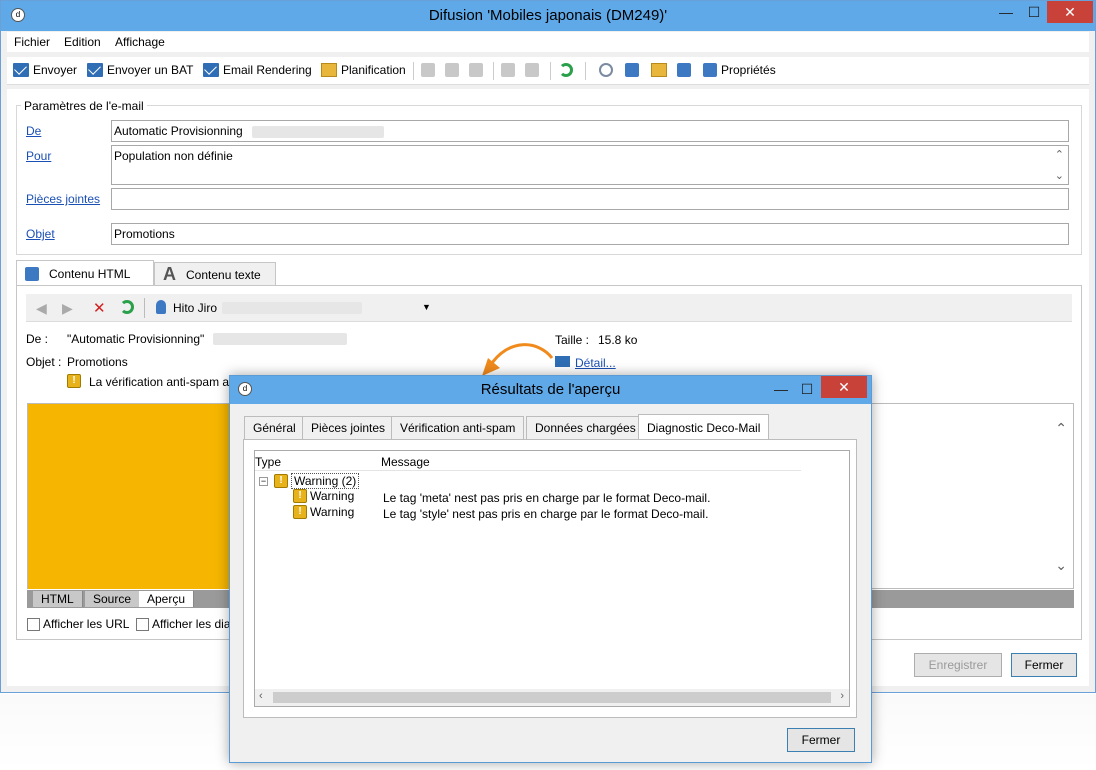  What do you see at coordinates (178, 131) in the screenshot?
I see `de-value: Automatic Provisionning` at bounding box center [178, 131].